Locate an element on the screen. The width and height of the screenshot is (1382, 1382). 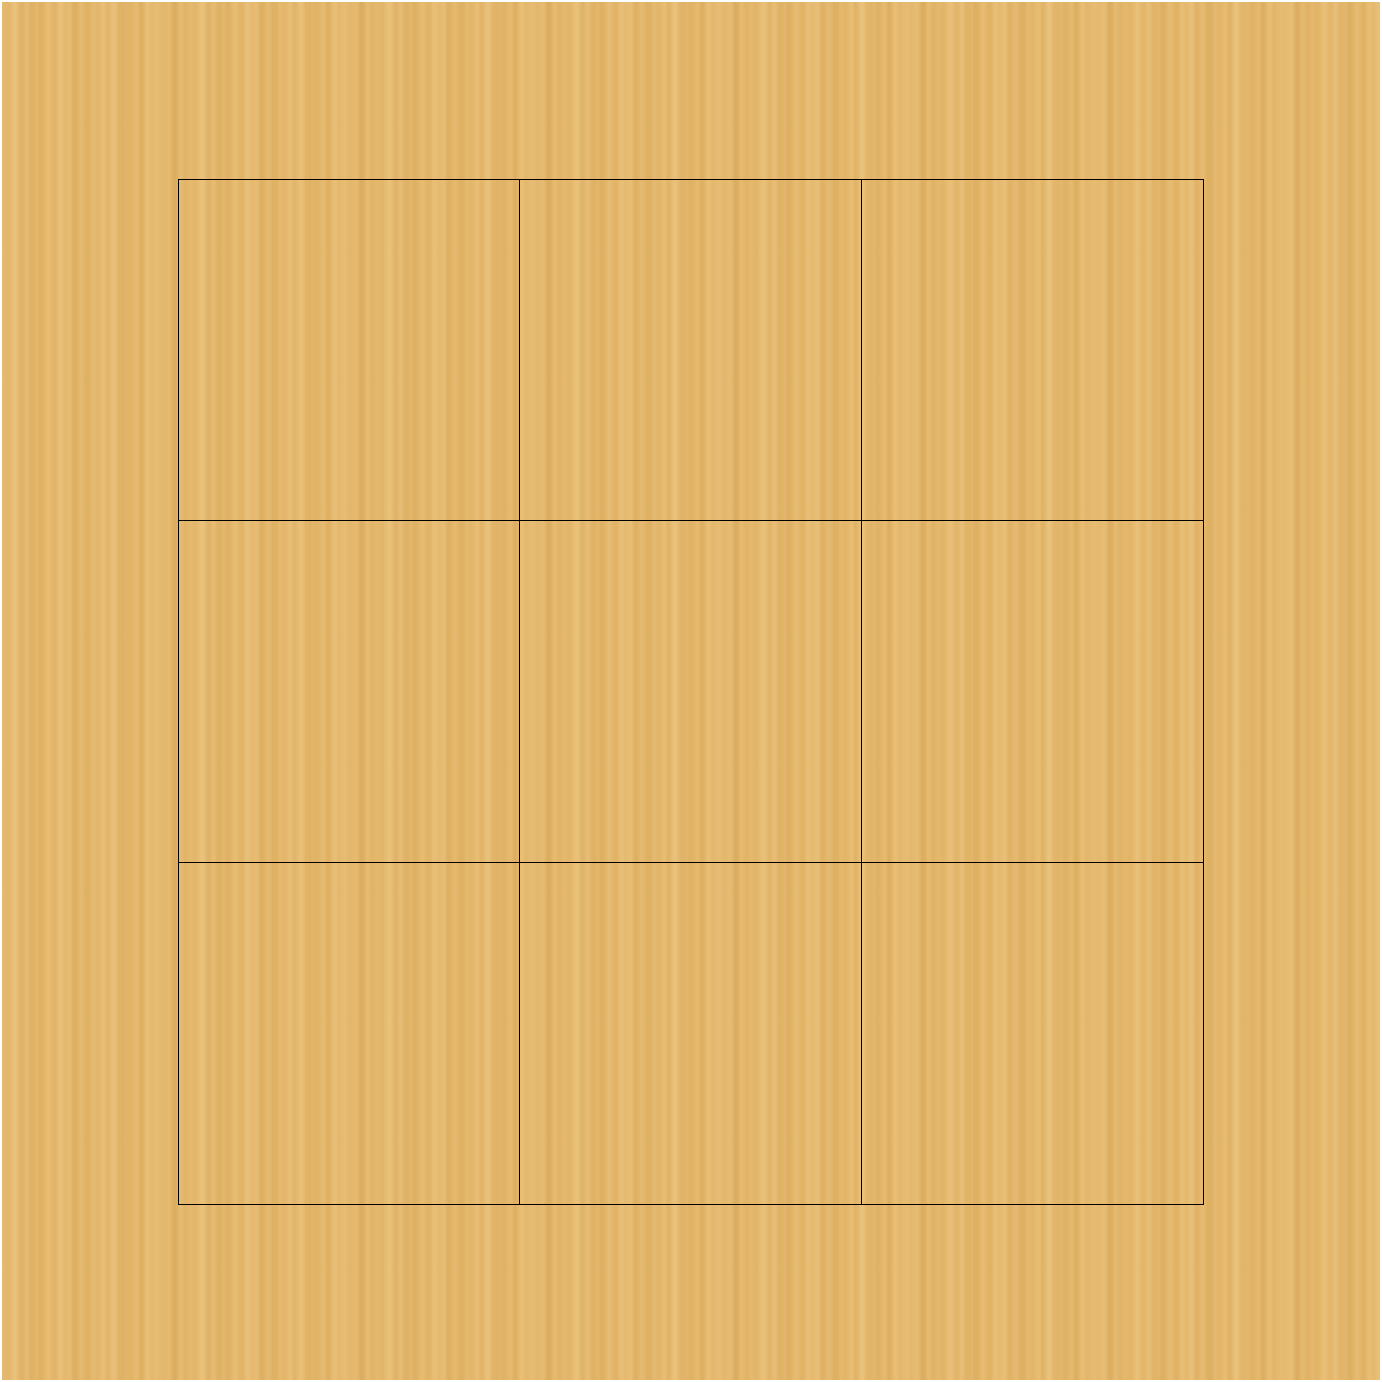
board-cell-r1-c1 is located at coordinates (350, 351).